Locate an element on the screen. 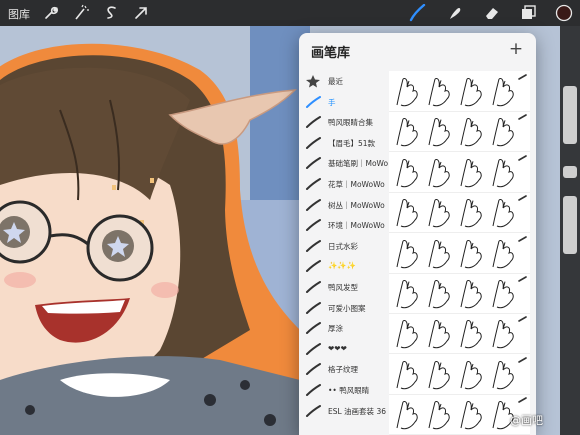 Image resolution: width=580 pixels, height=435 pixels. redo-icon is located at coordinates (570, 332).